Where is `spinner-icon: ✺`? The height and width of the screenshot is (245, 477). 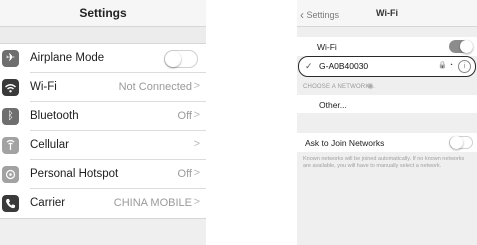
spinner-icon: ✺ is located at coordinates (370, 86).